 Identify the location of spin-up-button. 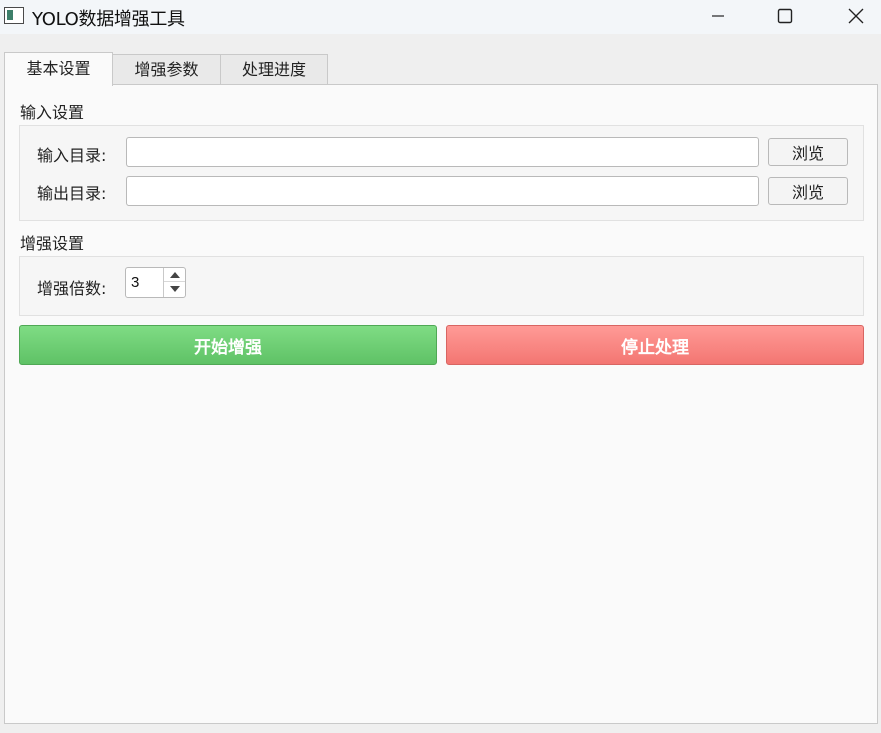
(174, 275).